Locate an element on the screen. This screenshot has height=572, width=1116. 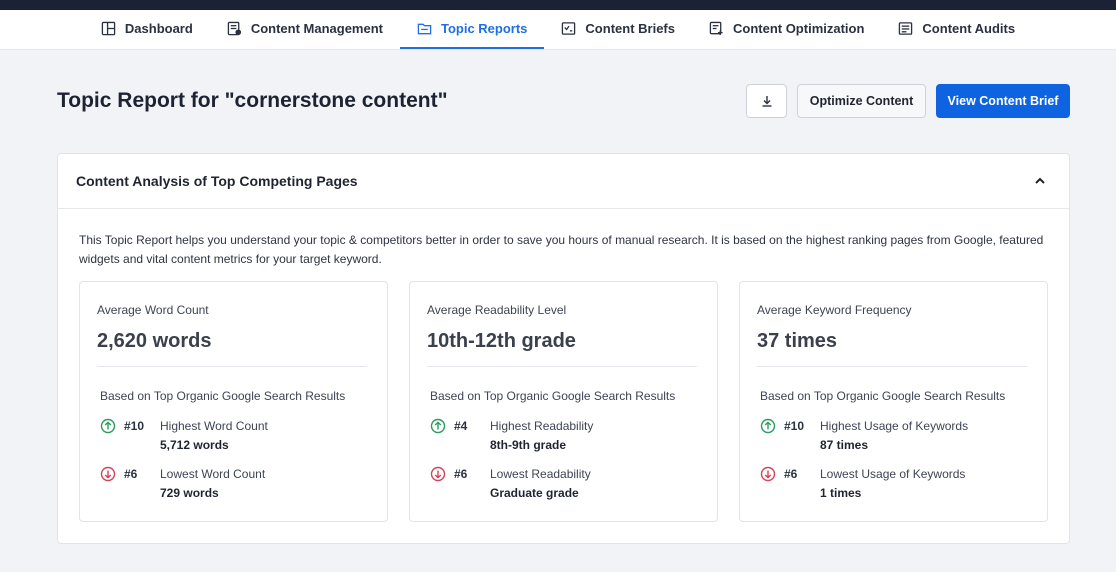
view-content-brief-button: View Content Brief is located at coordinates (1003, 101).